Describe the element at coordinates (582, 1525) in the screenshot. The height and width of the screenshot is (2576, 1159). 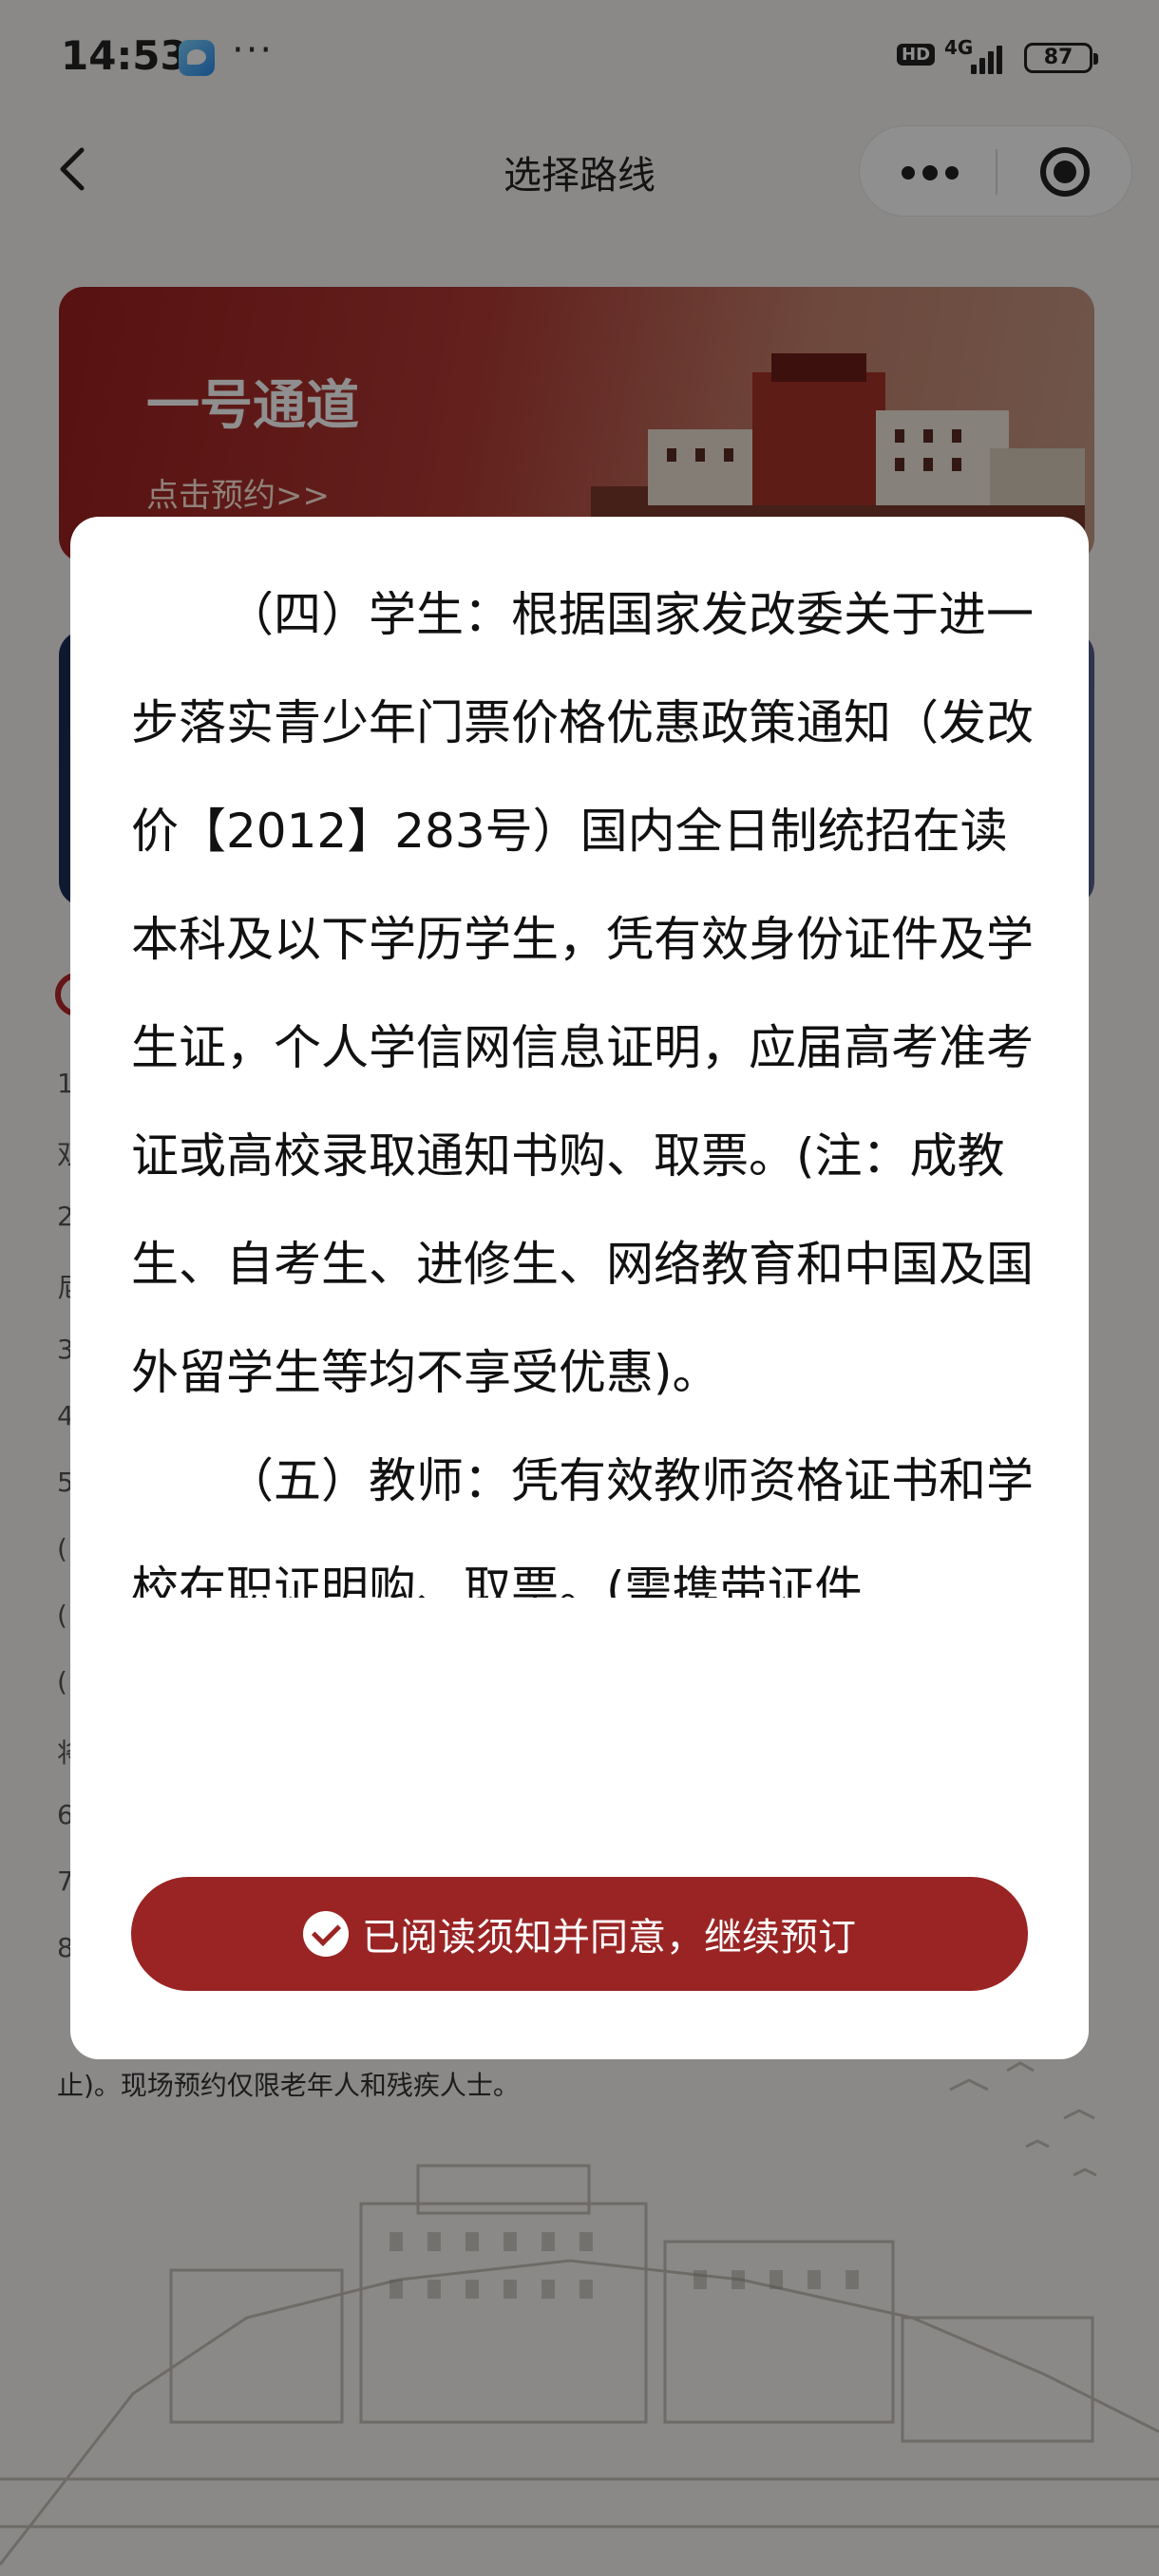
I see `notice-paragraph-teachers: （五）教师：凭有效教师资格证书和学校在职证明购、取票。(需携带证件` at that location.